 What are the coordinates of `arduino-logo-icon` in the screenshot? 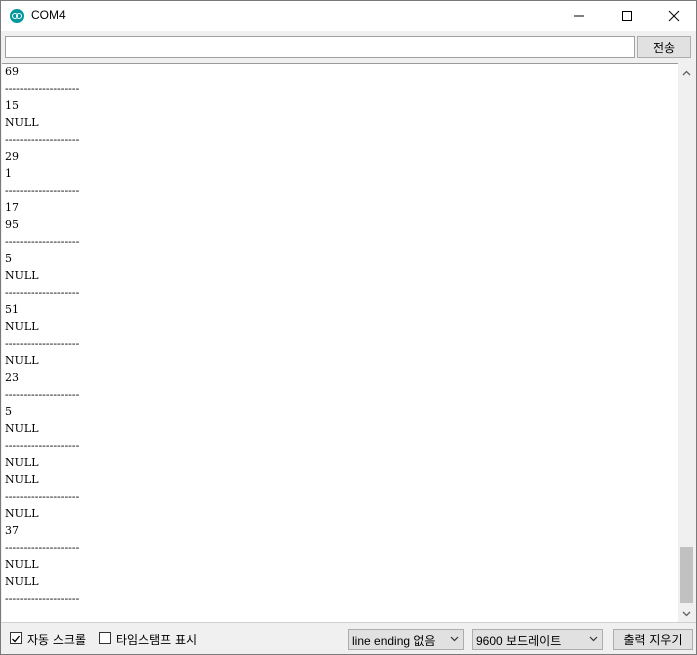 It's located at (17, 16).